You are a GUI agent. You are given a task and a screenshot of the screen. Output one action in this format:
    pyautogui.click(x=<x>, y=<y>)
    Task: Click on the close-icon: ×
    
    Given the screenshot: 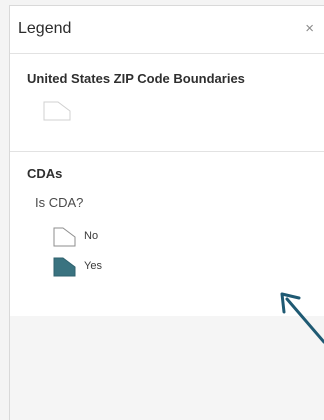 What is the action you would take?
    pyautogui.click(x=309, y=29)
    